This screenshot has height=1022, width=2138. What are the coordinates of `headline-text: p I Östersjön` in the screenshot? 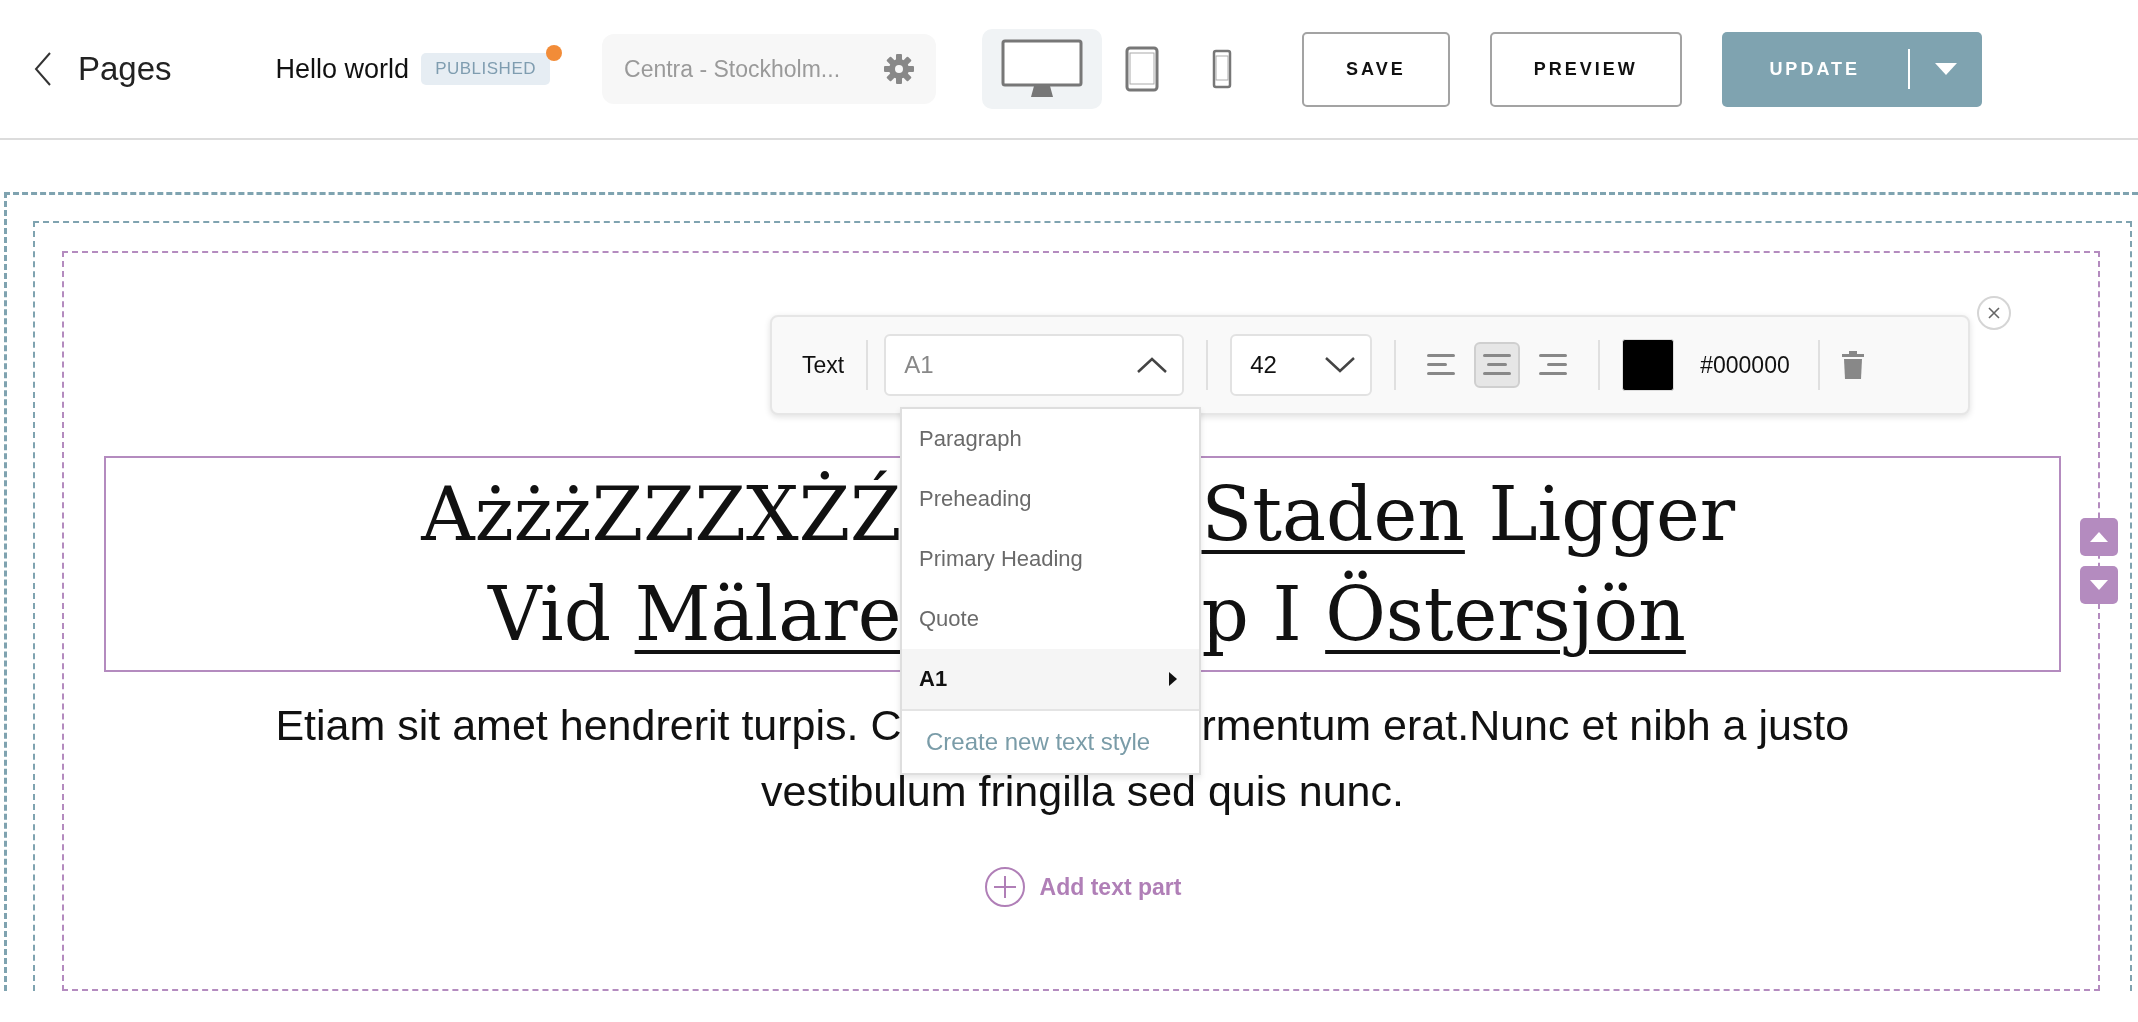 It's located at (1444, 614).